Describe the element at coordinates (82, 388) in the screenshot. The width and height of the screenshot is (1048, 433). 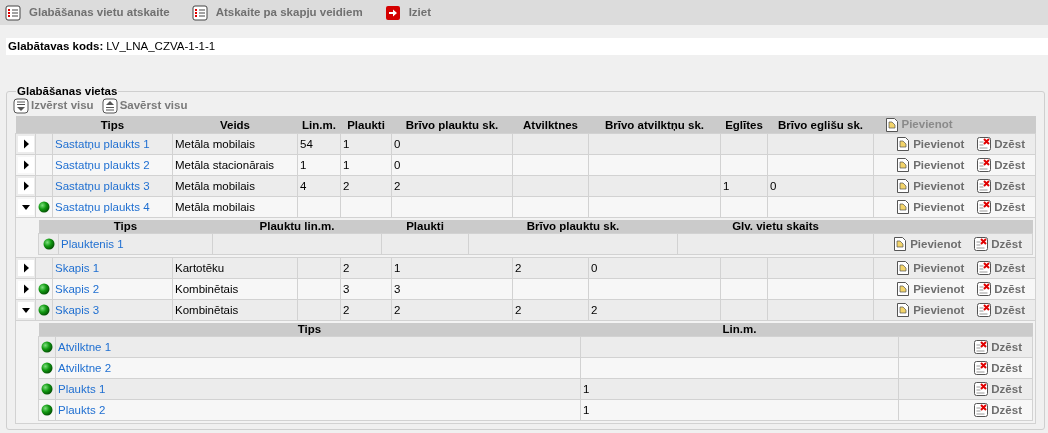
I see `item-link: Plaukts 1` at that location.